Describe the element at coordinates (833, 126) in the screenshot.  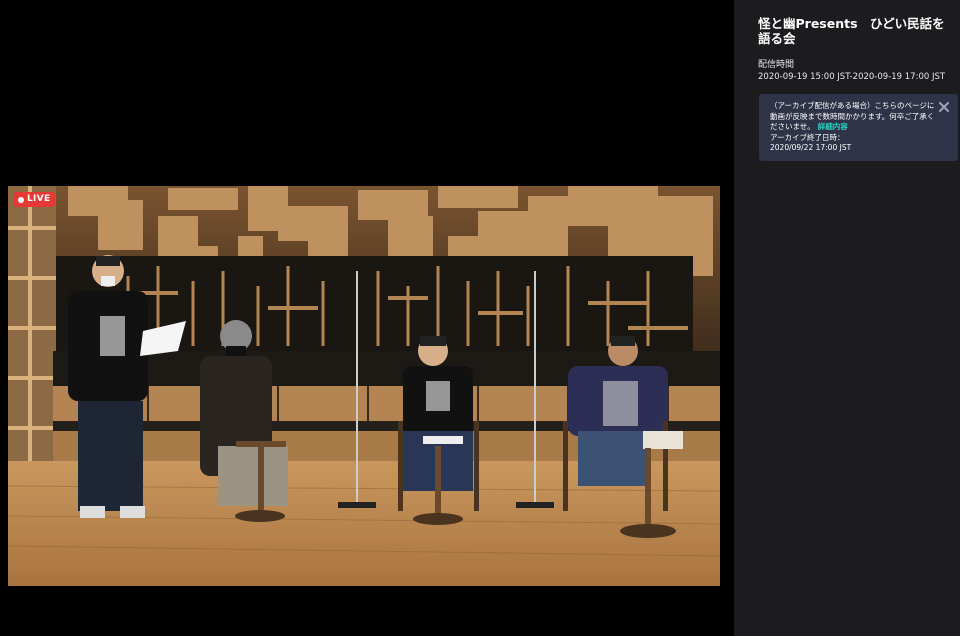
I see `details-link: 詳細内容` at that location.